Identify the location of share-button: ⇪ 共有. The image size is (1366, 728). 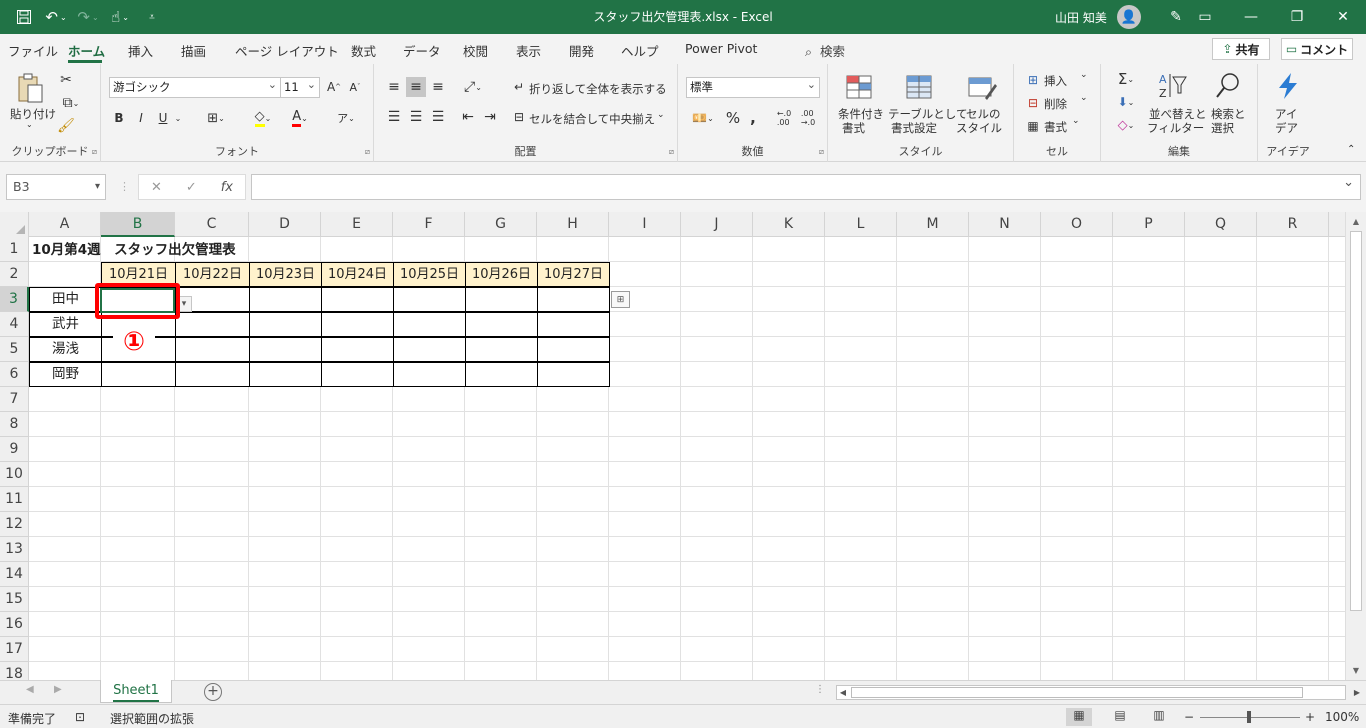
(1241, 49).